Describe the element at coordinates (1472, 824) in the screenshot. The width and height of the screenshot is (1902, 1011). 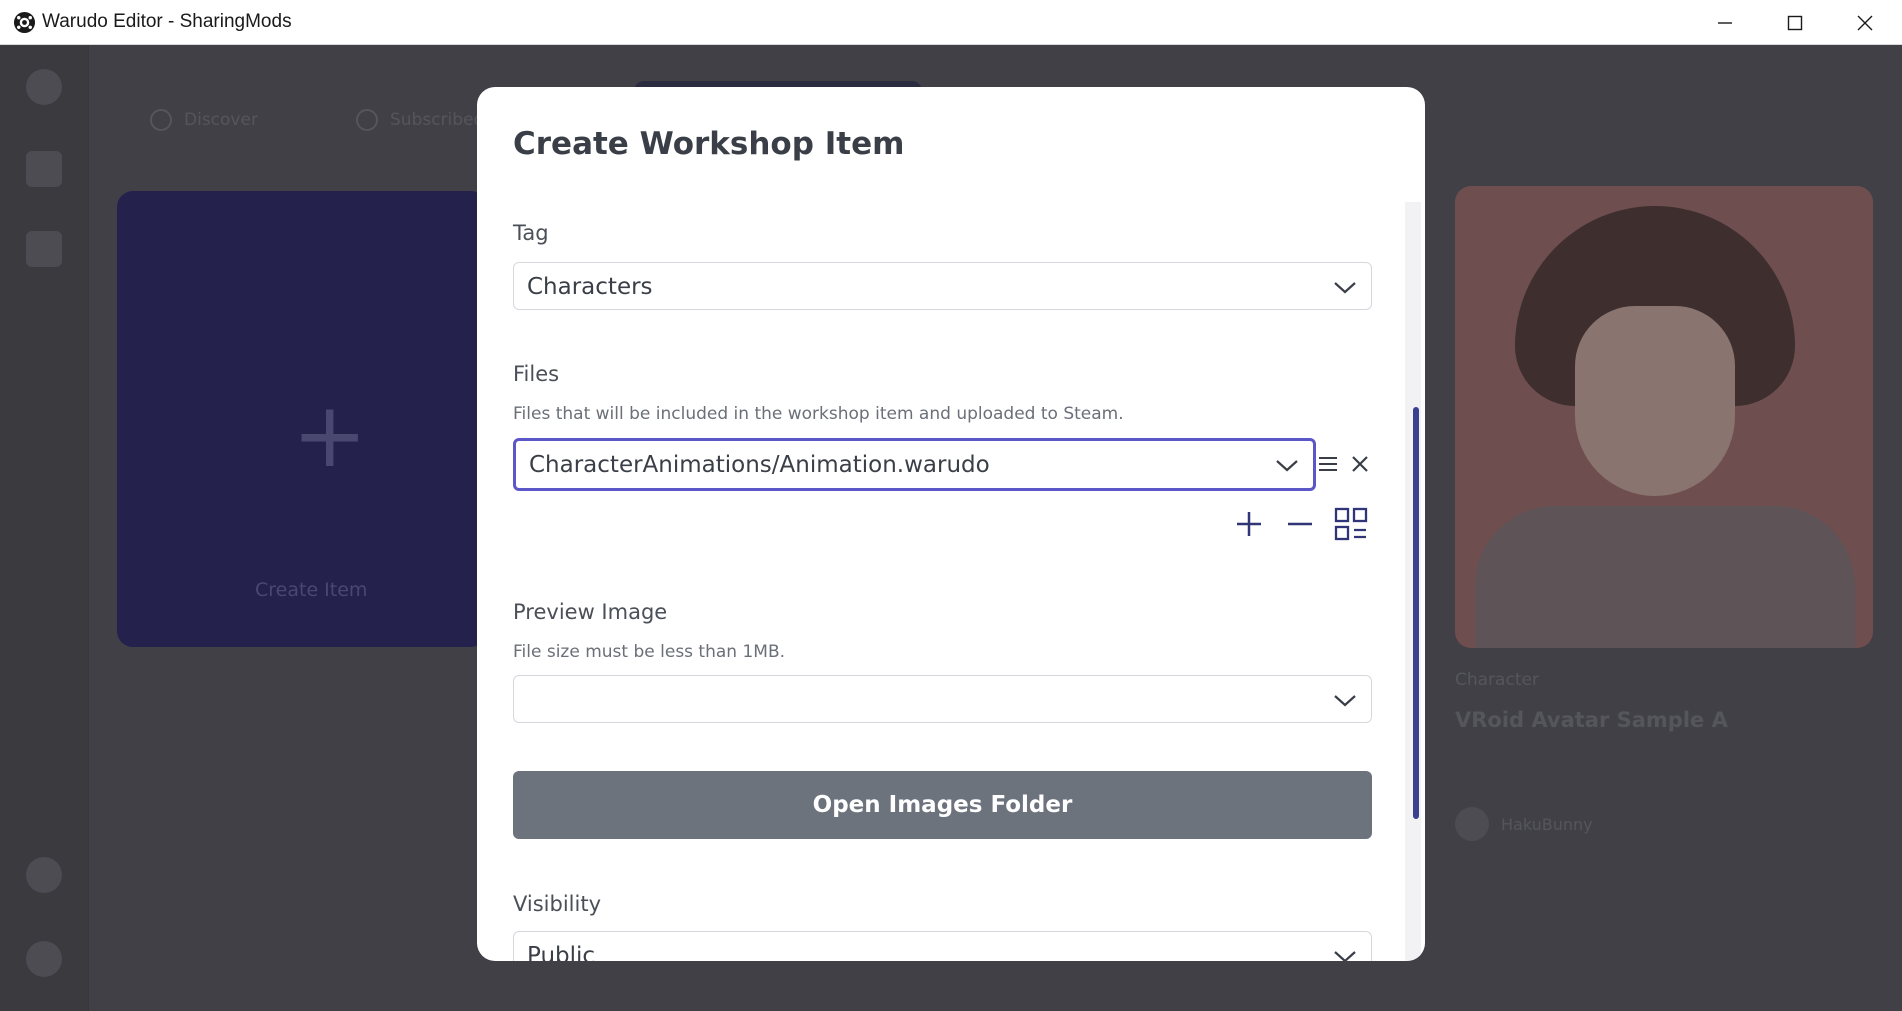
I see `avatar` at that location.